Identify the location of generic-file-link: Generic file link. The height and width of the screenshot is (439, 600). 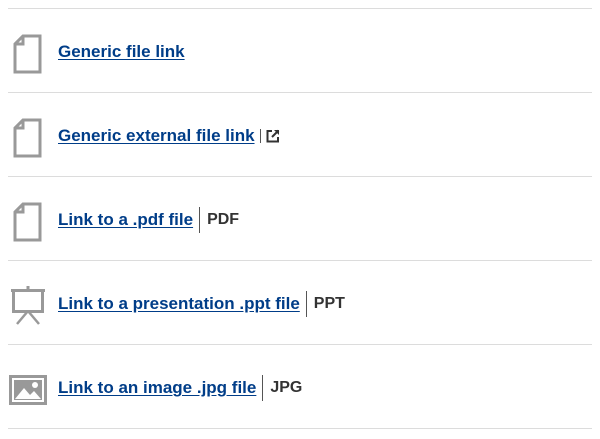
(121, 52).